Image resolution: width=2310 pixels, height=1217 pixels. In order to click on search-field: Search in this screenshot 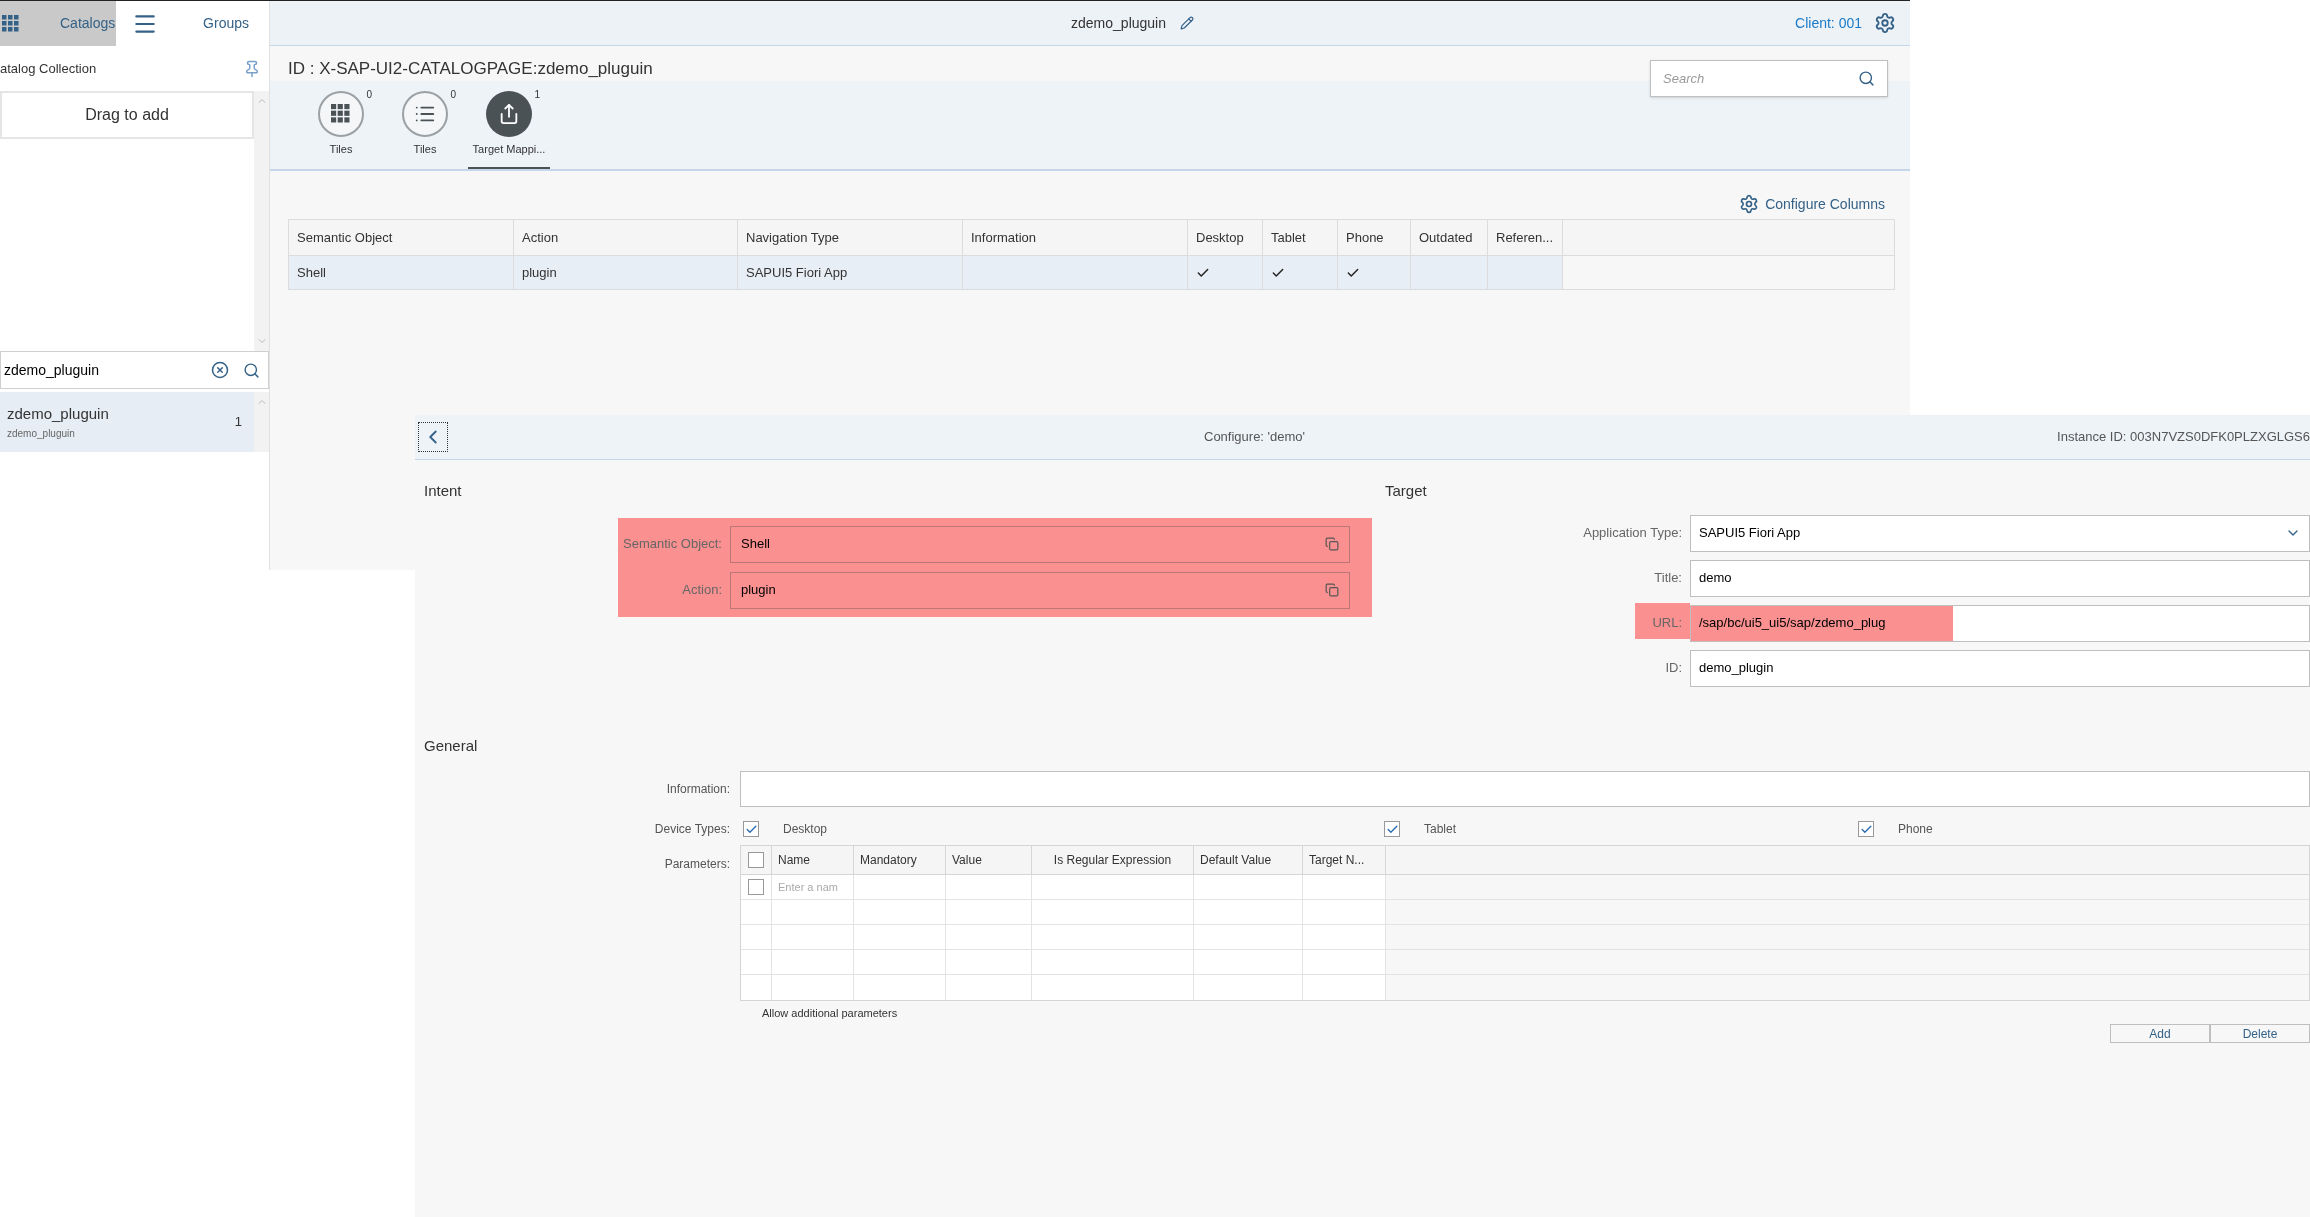, I will do `click(1769, 78)`.